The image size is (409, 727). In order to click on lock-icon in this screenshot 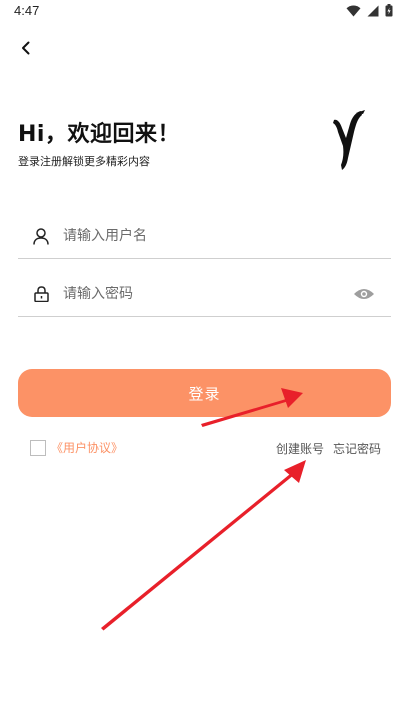, I will do `click(41, 294)`.